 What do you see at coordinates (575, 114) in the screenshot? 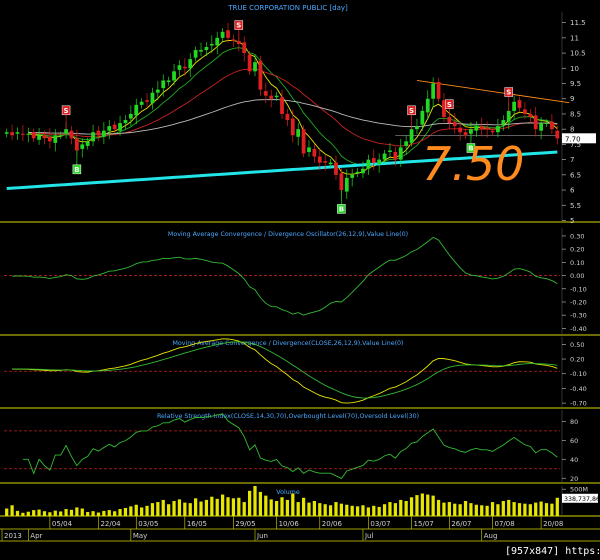
I see `price-tick-label: 8.5` at bounding box center [575, 114].